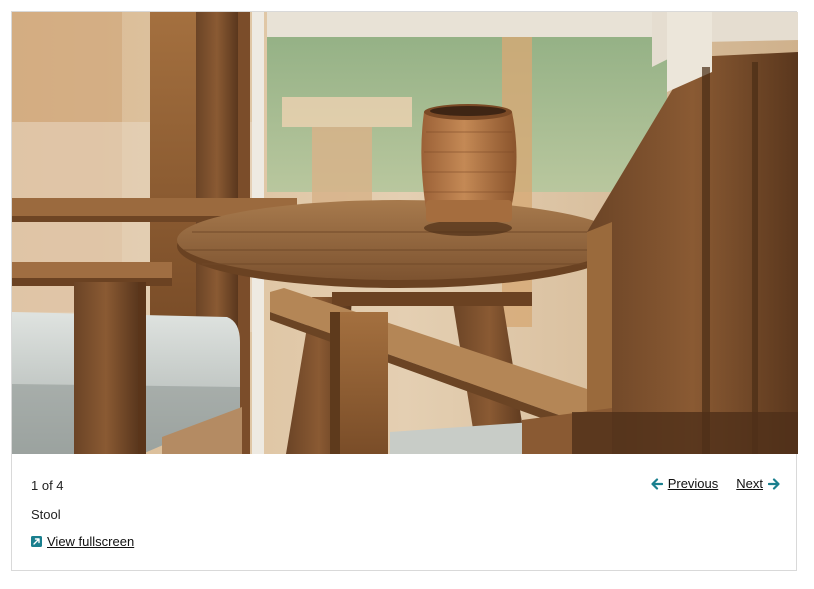  What do you see at coordinates (657, 483) in the screenshot?
I see `arrow-left-icon` at bounding box center [657, 483].